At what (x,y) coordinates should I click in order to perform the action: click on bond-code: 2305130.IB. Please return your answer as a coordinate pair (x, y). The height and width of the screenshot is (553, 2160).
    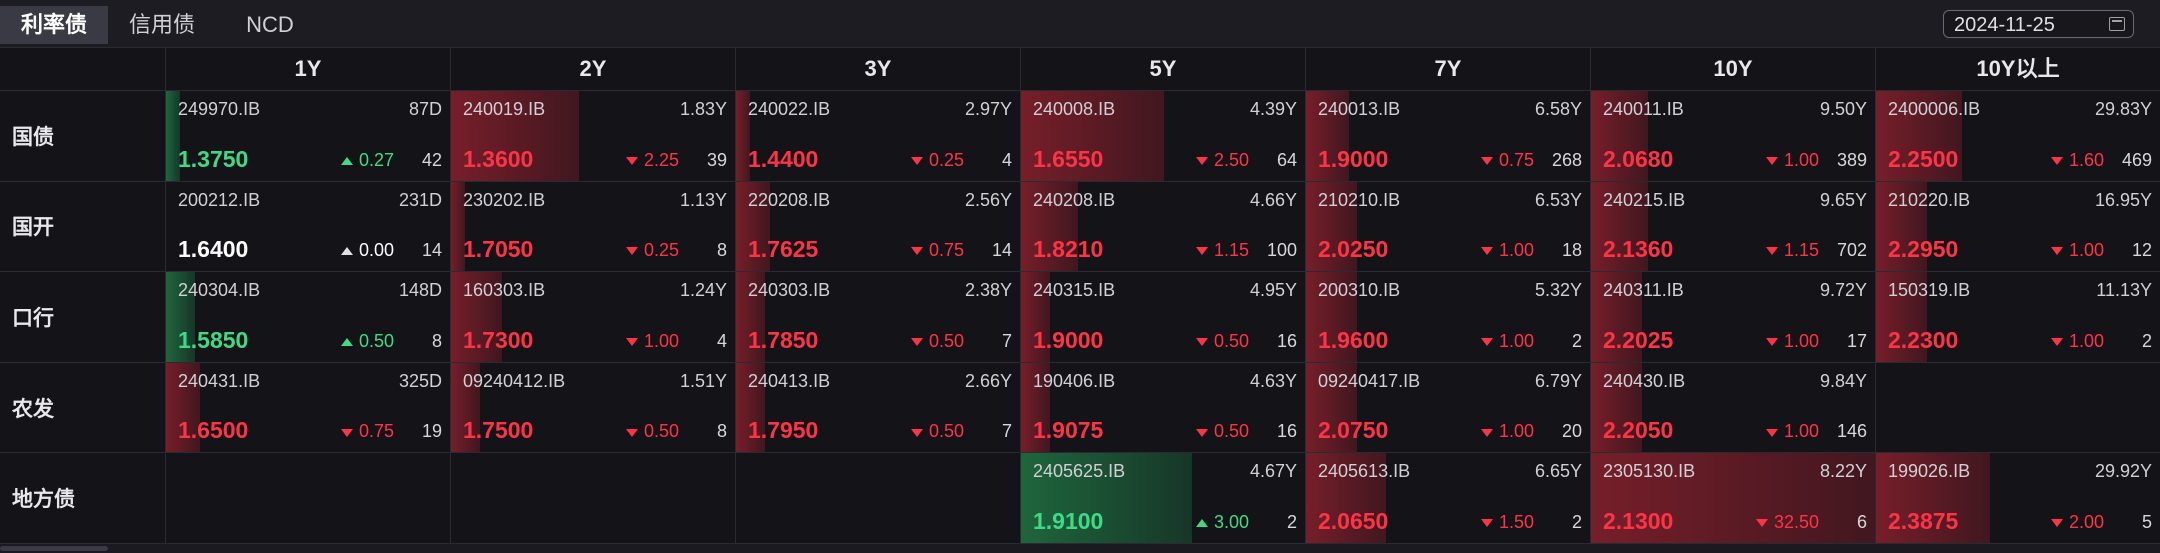
    Looking at the image, I should click on (1649, 471).